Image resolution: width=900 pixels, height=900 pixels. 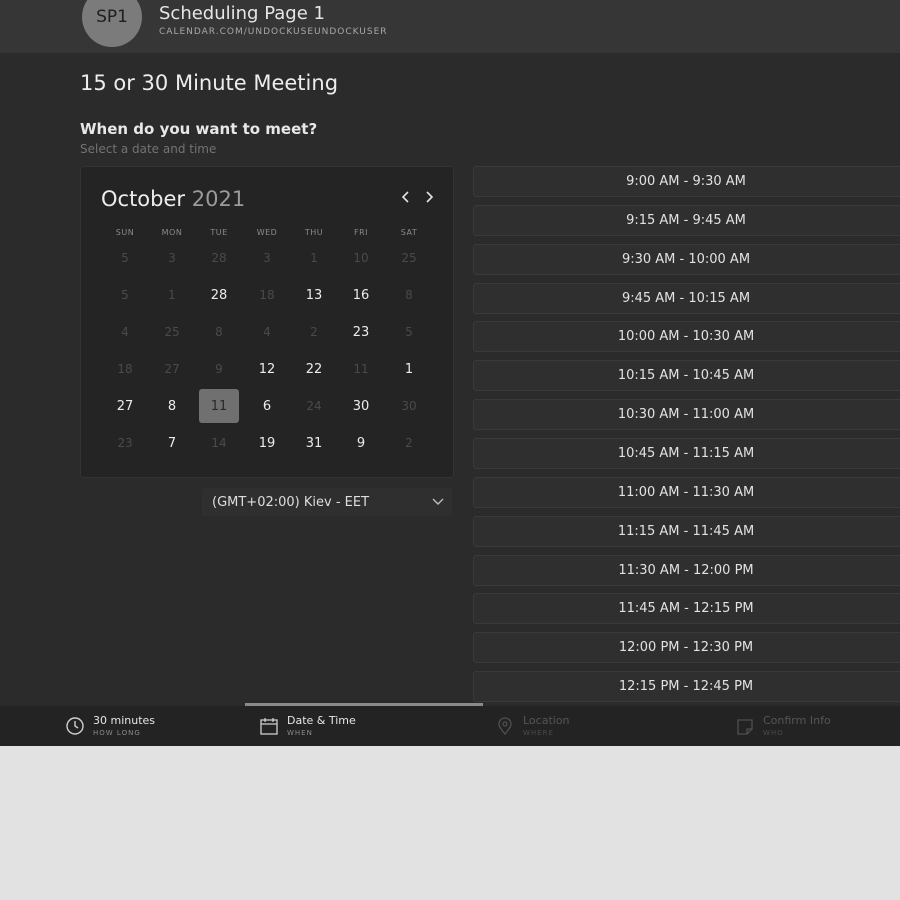 I want to click on time-slot-button: 10:30 AM - 11:00 AM, so click(x=686, y=415).